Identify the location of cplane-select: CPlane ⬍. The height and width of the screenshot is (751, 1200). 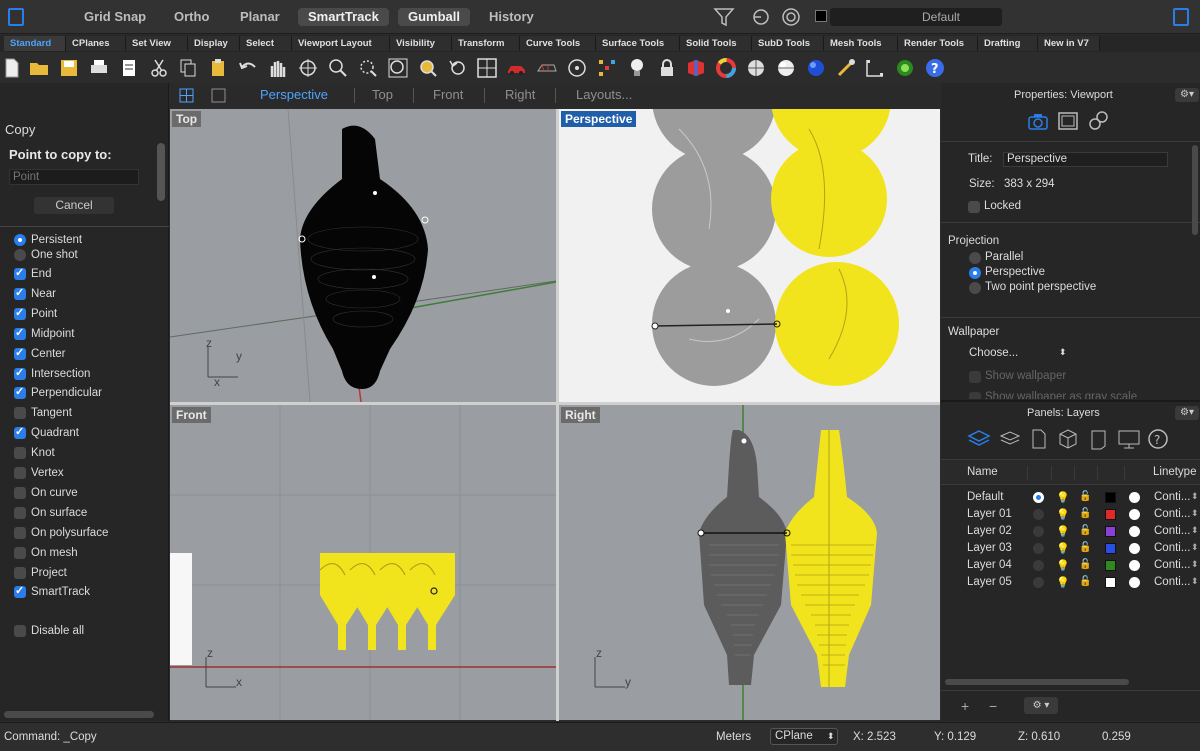
(804, 736).